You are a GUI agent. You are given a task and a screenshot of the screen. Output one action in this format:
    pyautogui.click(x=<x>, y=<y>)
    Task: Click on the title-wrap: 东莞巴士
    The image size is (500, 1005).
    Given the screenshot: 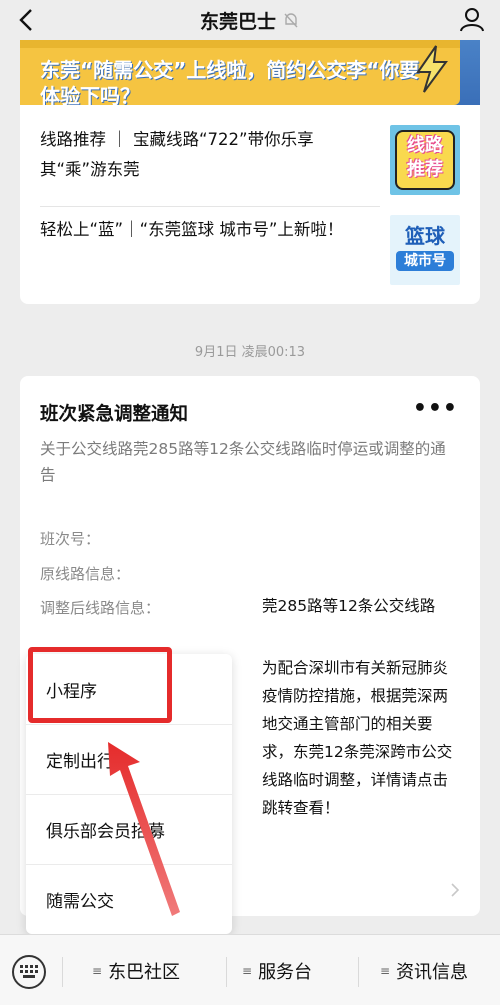 What is the action you would take?
    pyautogui.click(x=250, y=20)
    